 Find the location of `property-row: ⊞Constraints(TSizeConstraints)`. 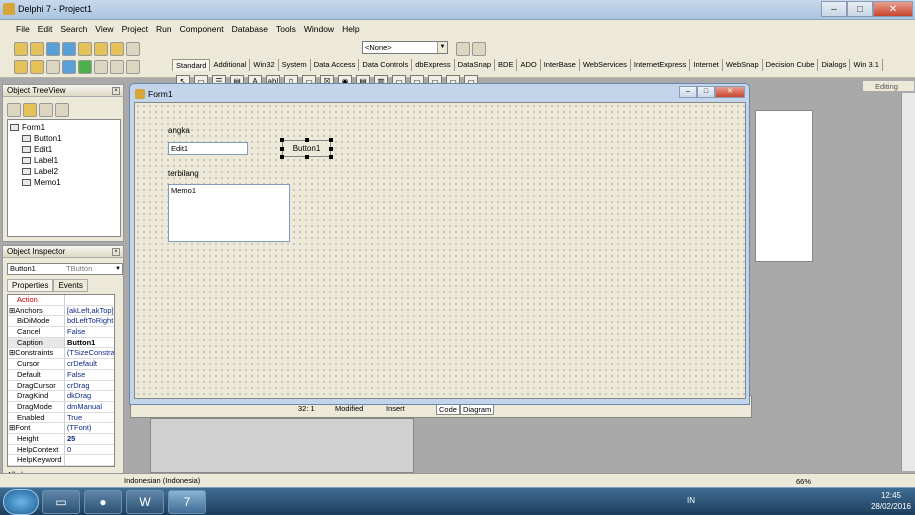

property-row: ⊞Constraints(TSizeConstraints) is located at coordinates (61, 354).